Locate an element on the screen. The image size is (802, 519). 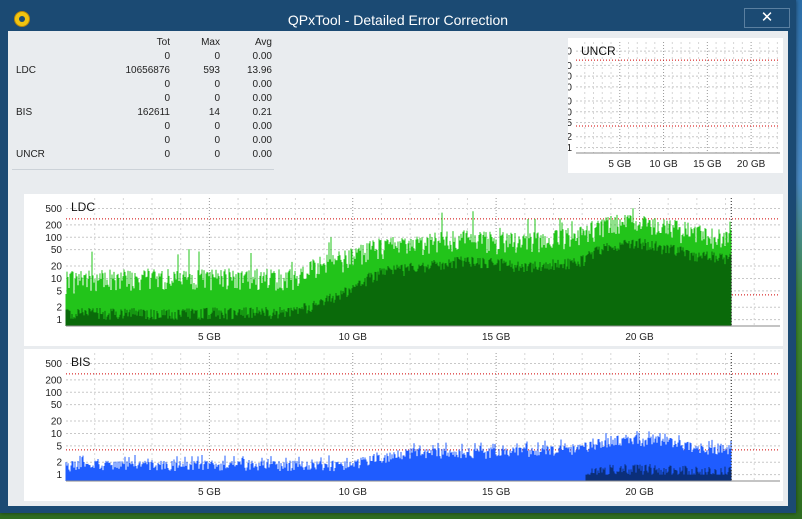
close-button: ✕ is located at coordinates (767, 18).